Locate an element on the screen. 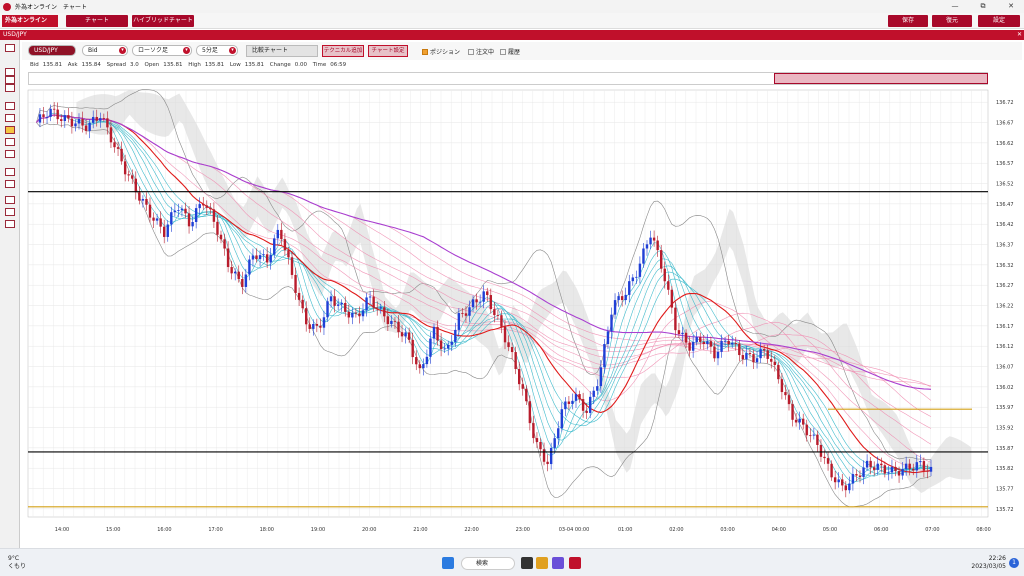  y-tick-label: 136.37 is located at coordinates (1005, 246).